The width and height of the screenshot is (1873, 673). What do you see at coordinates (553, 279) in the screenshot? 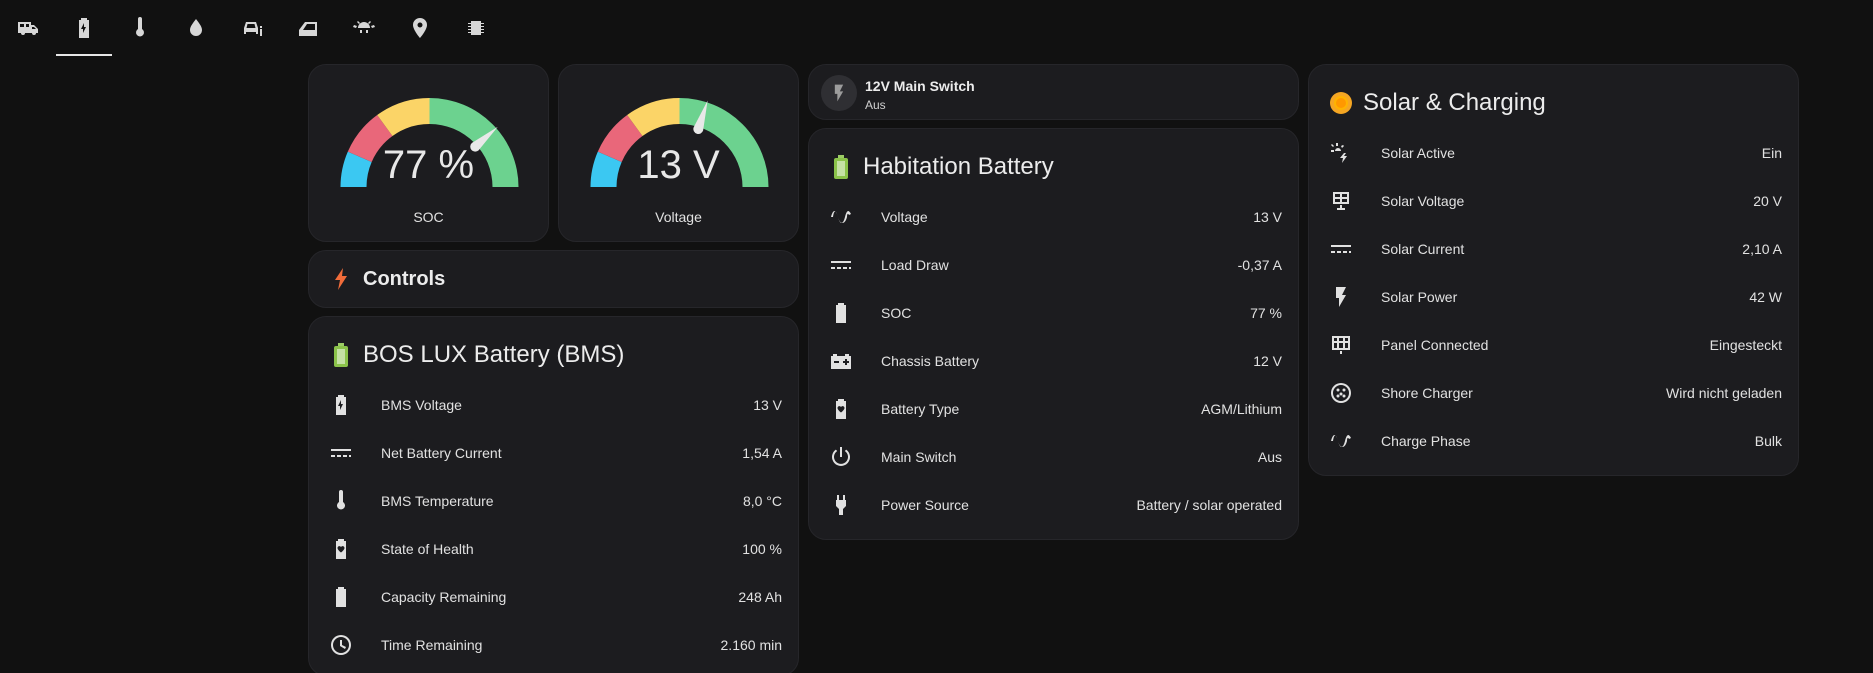
I see `controls-card: Controls` at bounding box center [553, 279].